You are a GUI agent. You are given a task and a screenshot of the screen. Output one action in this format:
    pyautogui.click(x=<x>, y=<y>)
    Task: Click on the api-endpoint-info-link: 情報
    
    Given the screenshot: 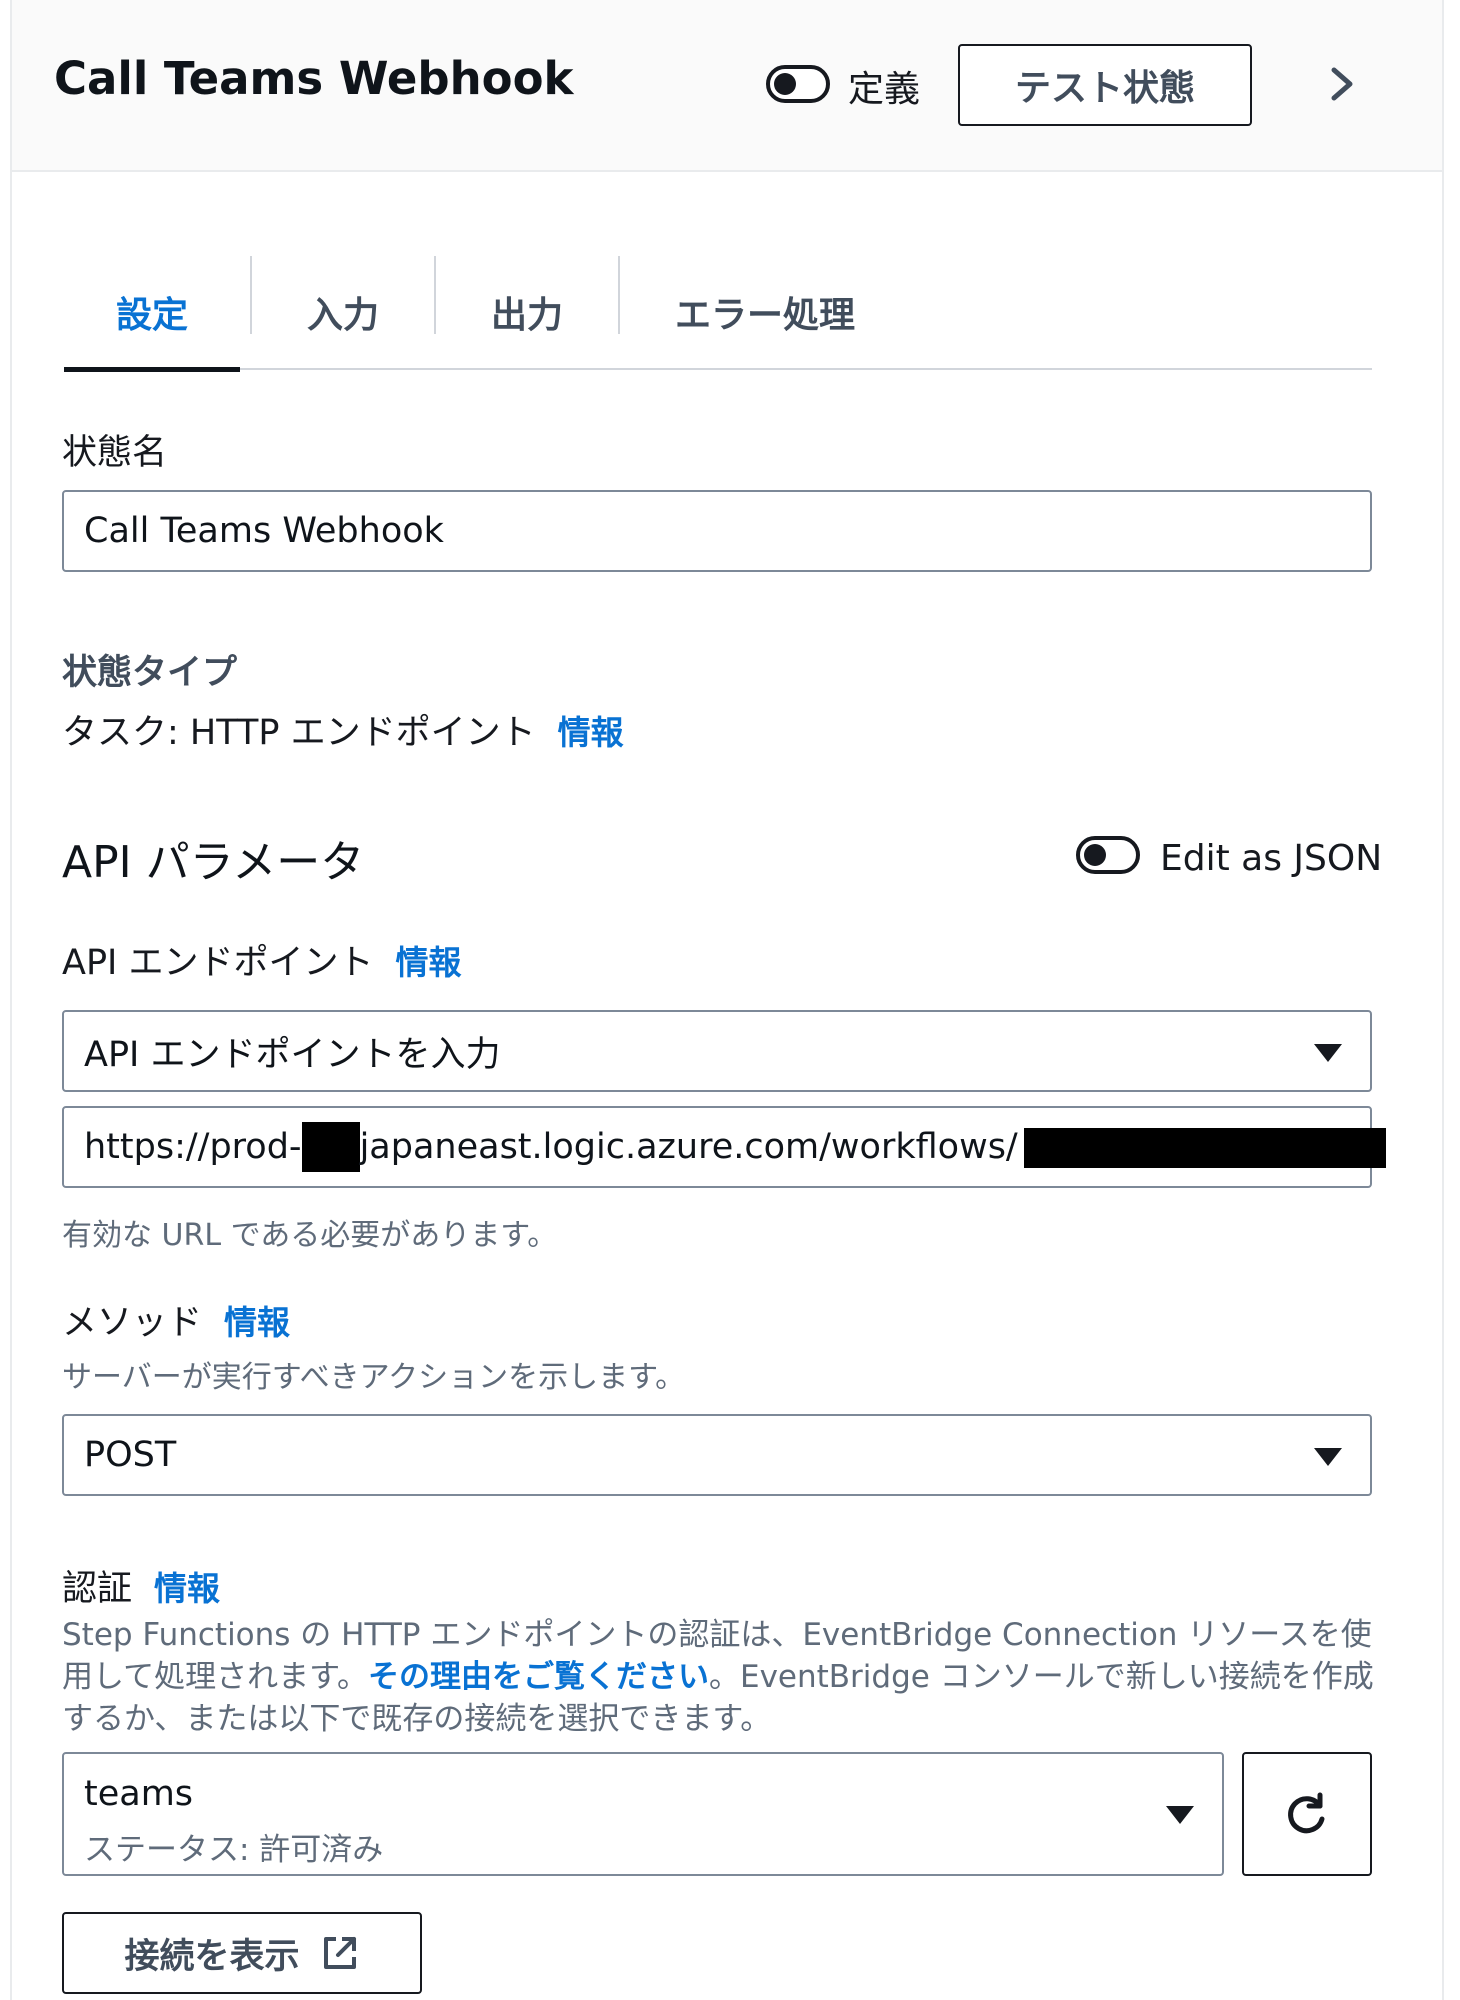 What is the action you would take?
    pyautogui.click(x=429, y=962)
    